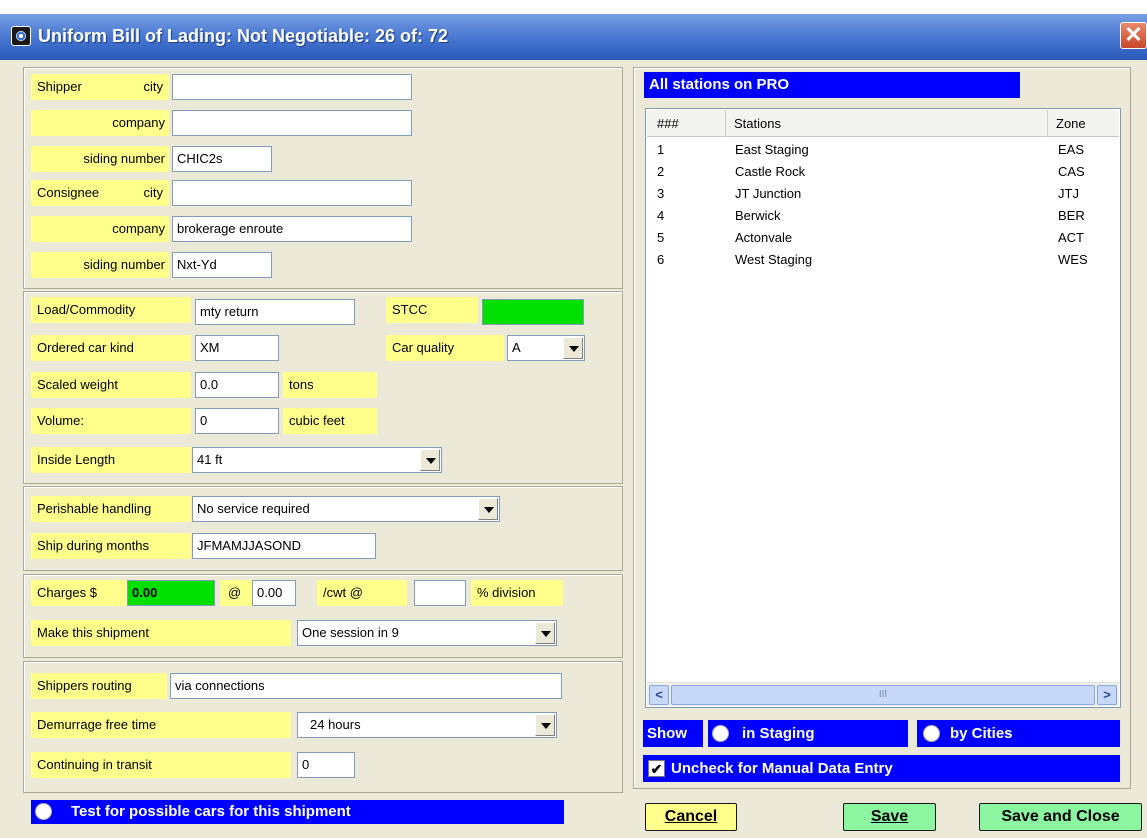 This screenshot has height=838, width=1147. What do you see at coordinates (21, 36) in the screenshot?
I see `app-icon` at bounding box center [21, 36].